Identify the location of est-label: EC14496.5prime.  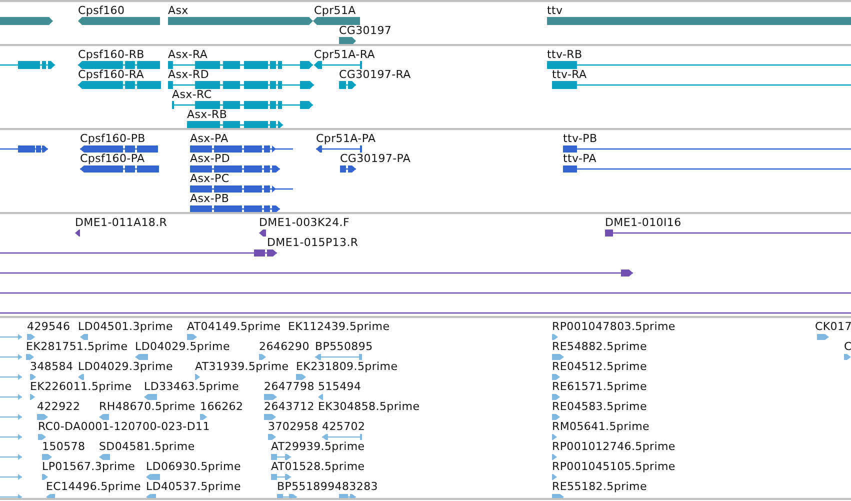
(93, 487).